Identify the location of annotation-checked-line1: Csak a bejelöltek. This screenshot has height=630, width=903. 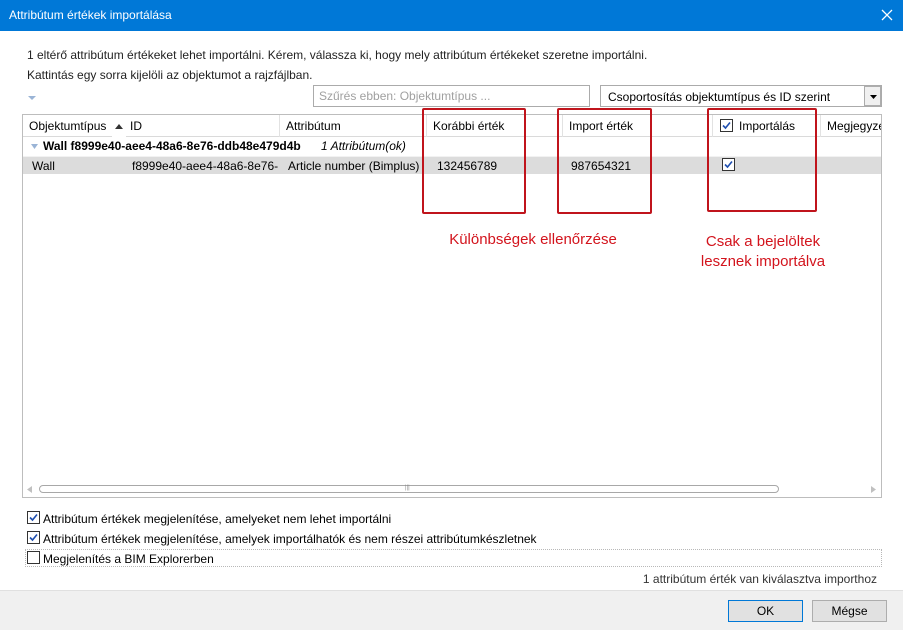
(763, 241).